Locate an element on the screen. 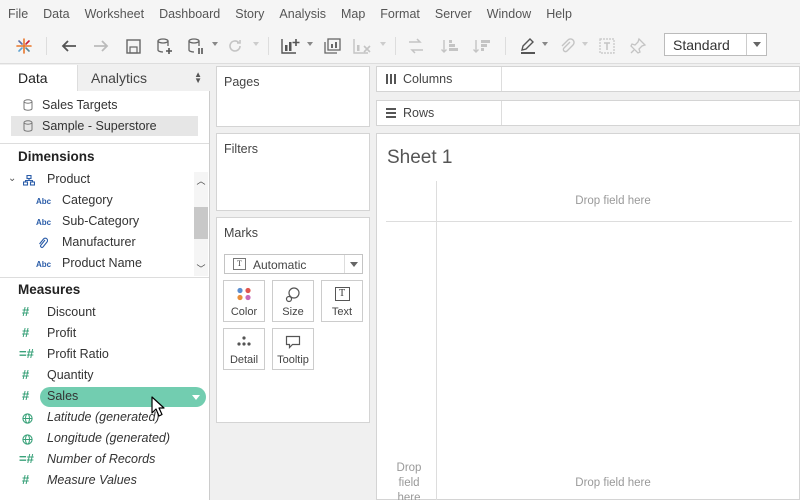 The height and width of the screenshot is (500, 800). tab-analytics: Analytics ▲ ▼ is located at coordinates (143, 78).